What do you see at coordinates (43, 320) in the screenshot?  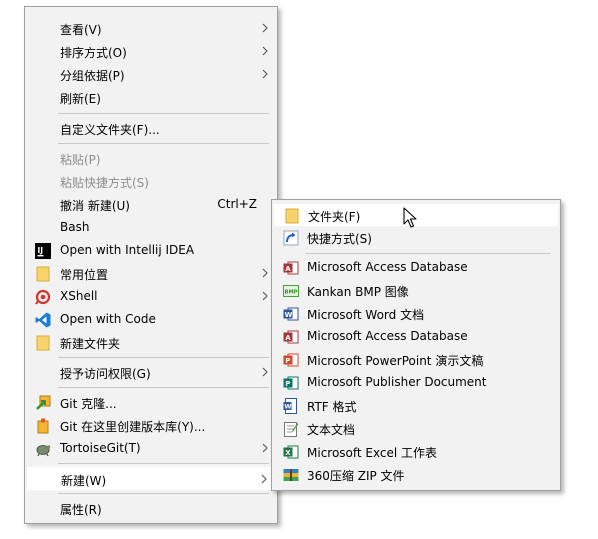 I see `vscode-icon` at bounding box center [43, 320].